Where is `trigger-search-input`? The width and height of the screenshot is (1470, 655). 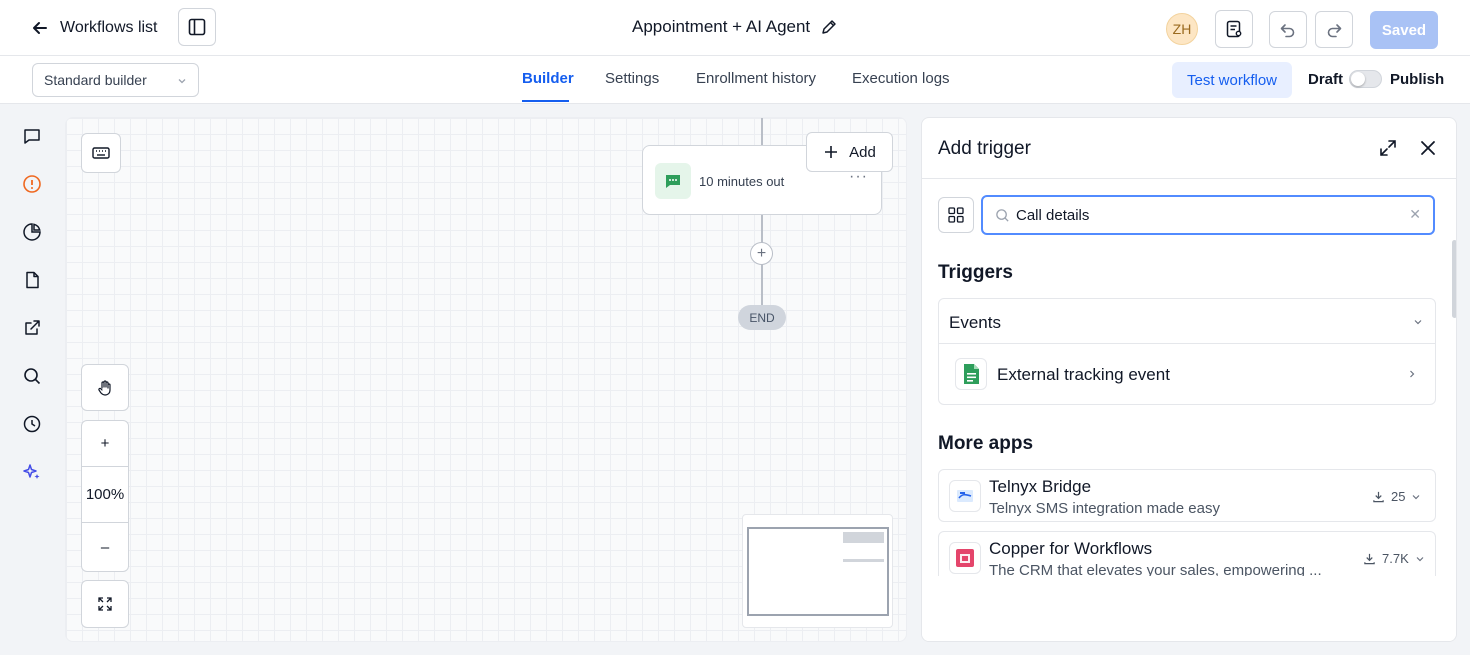
trigger-search-input is located at coordinates (1206, 215).